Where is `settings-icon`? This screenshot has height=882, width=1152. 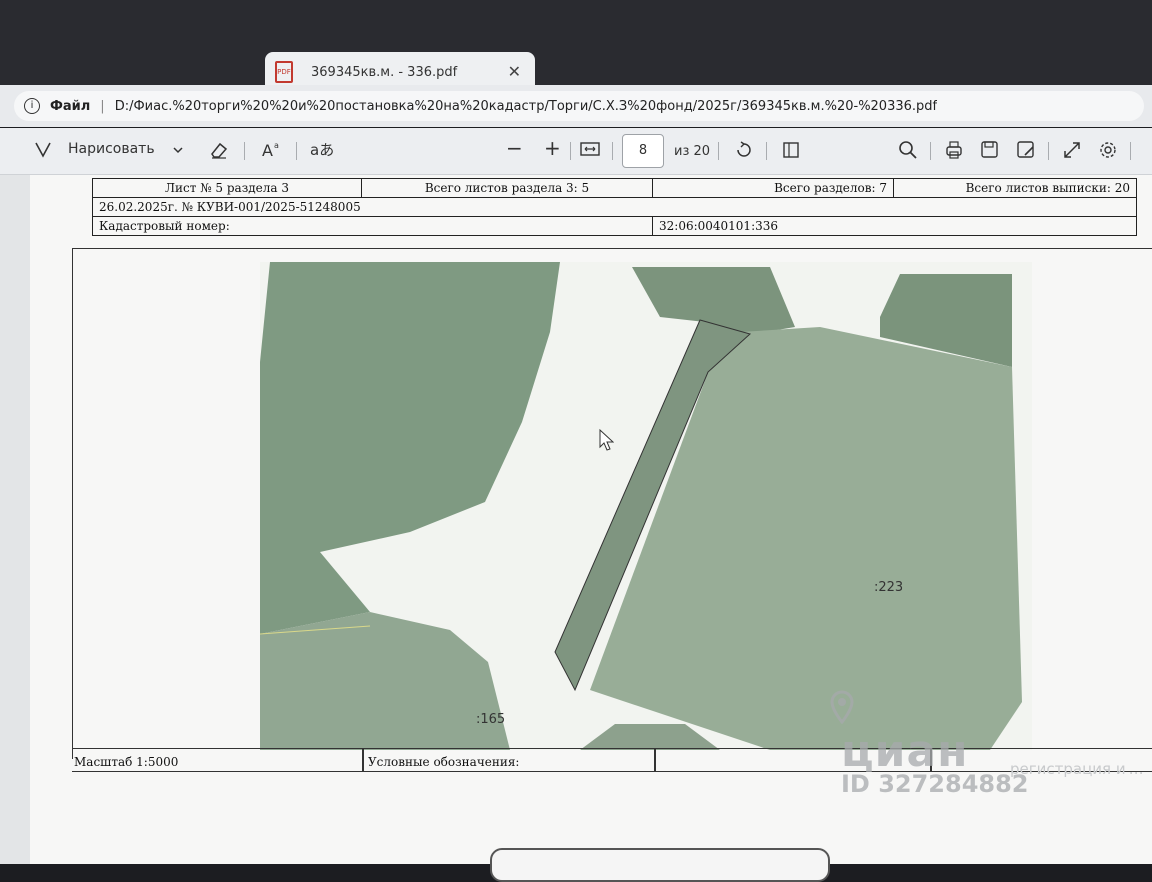
settings-icon is located at coordinates (1108, 150).